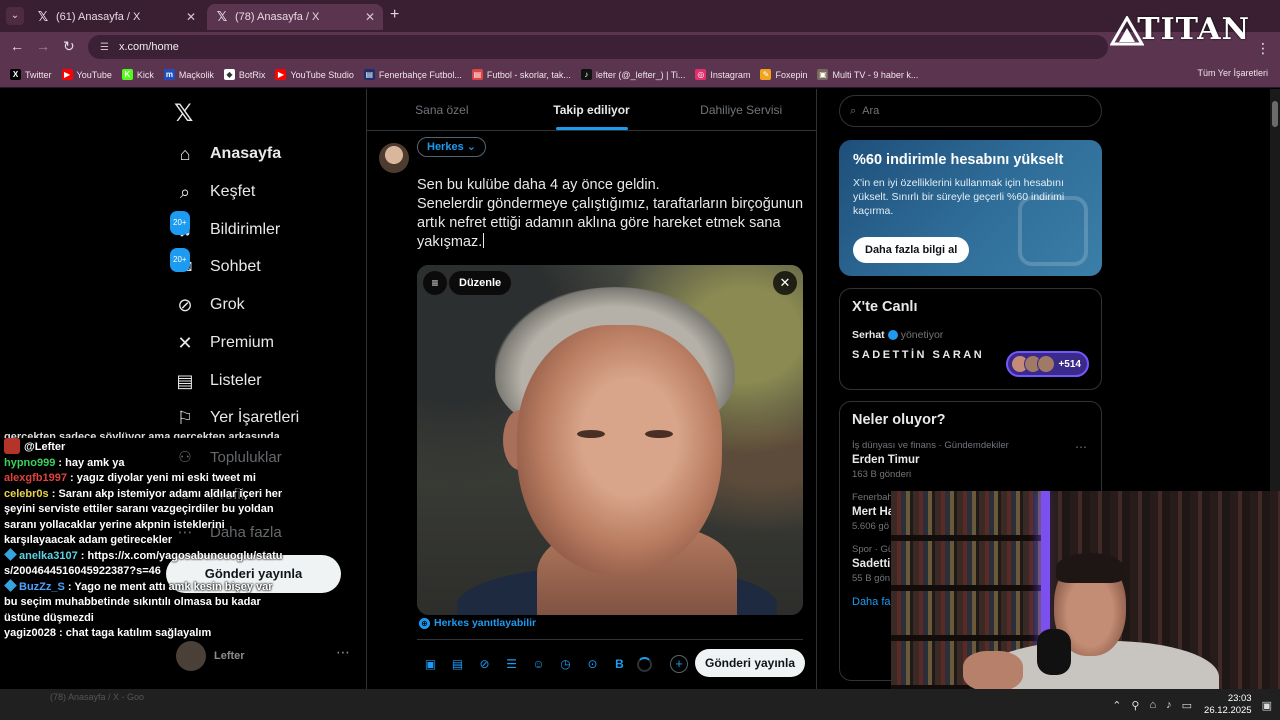 The height and width of the screenshot is (720, 1280). What do you see at coordinates (538, 664) in the screenshot?
I see `emoji-icon: ☺` at bounding box center [538, 664].